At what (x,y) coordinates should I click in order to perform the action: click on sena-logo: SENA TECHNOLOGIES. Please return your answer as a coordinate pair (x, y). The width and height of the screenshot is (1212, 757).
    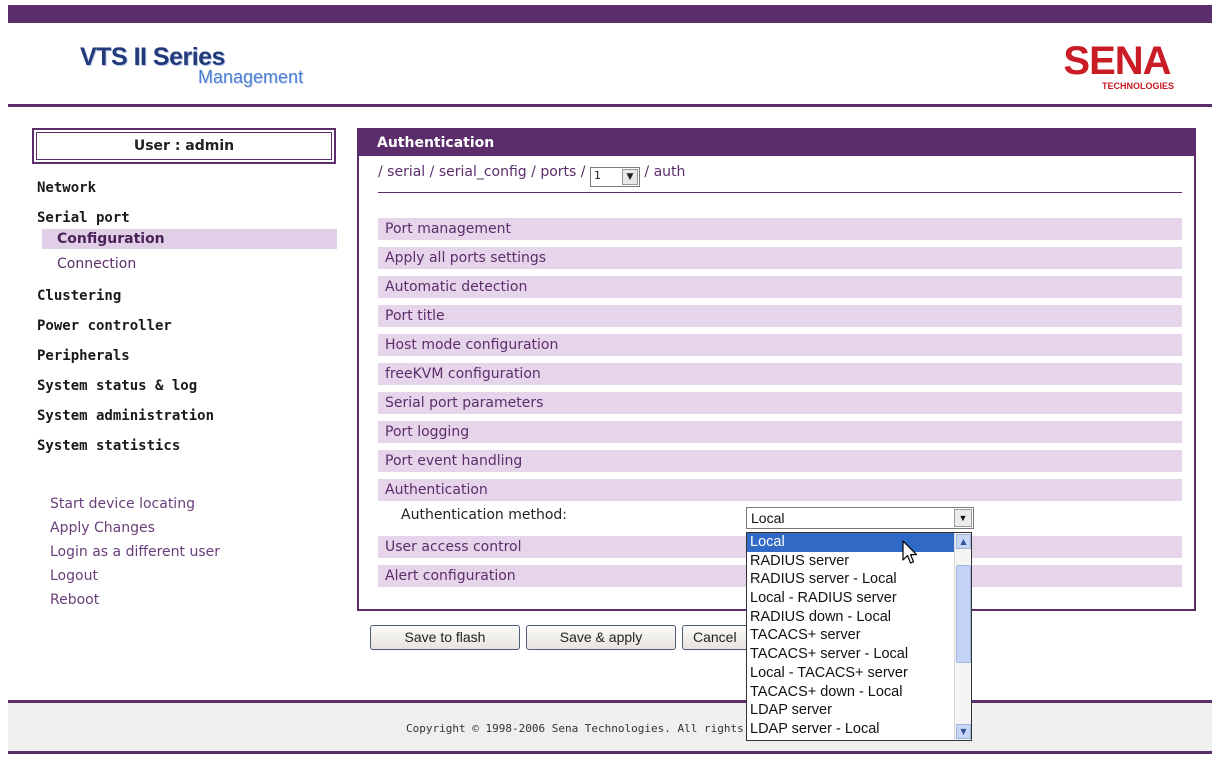
    Looking at the image, I should click on (1117, 66).